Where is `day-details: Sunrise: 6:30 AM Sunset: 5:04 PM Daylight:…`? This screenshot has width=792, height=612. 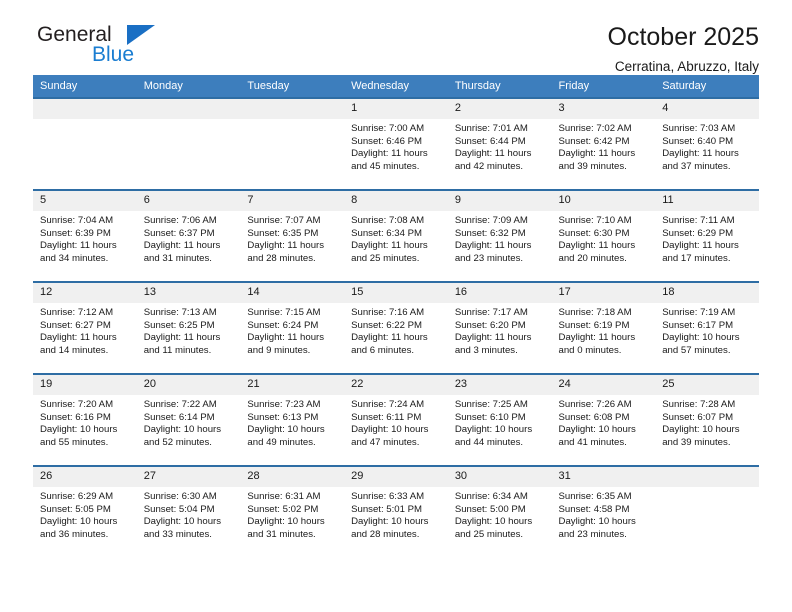
day-details: Sunrise: 6:30 AM Sunset: 5:04 PM Daylight:… is located at coordinates (189, 514).